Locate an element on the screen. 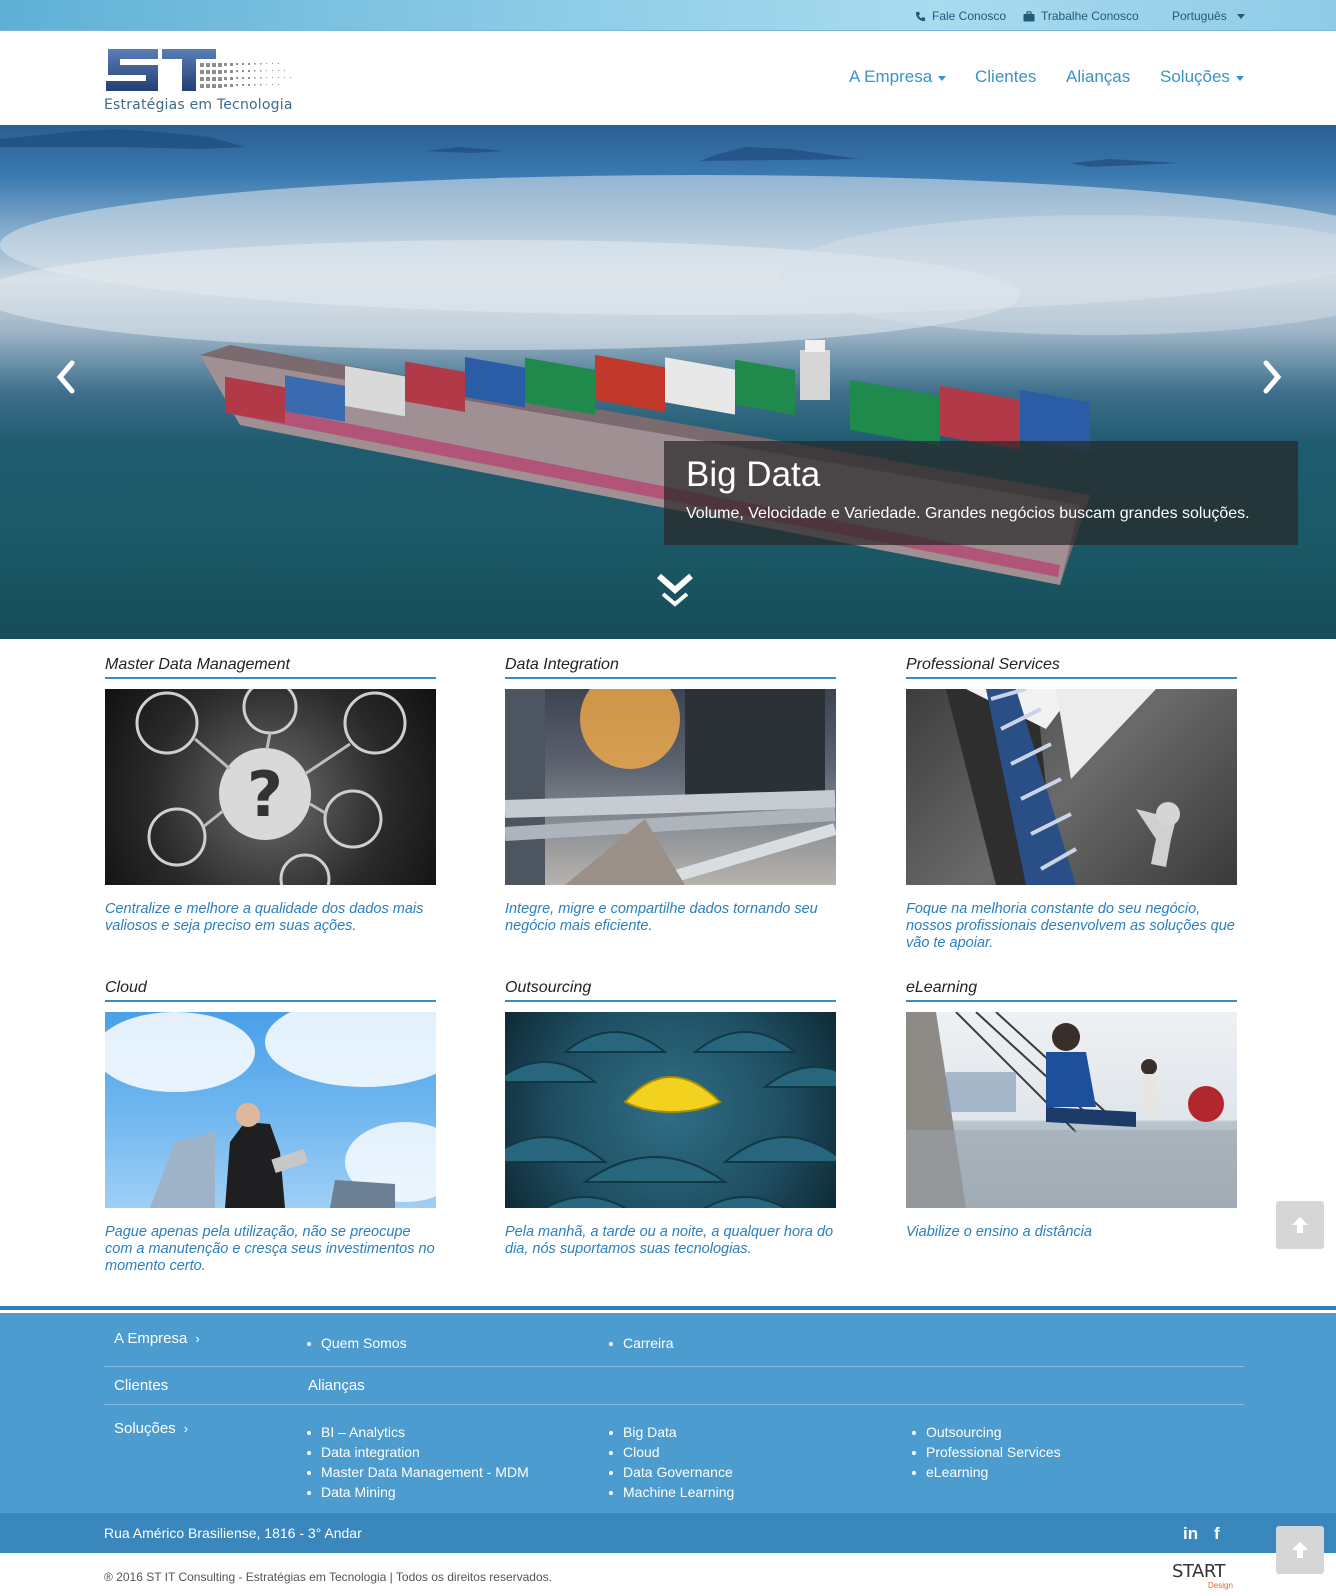 Image resolution: width=1336 pixels, height=1596 pixels. double-chevron-down-icon is located at coordinates (675, 592).